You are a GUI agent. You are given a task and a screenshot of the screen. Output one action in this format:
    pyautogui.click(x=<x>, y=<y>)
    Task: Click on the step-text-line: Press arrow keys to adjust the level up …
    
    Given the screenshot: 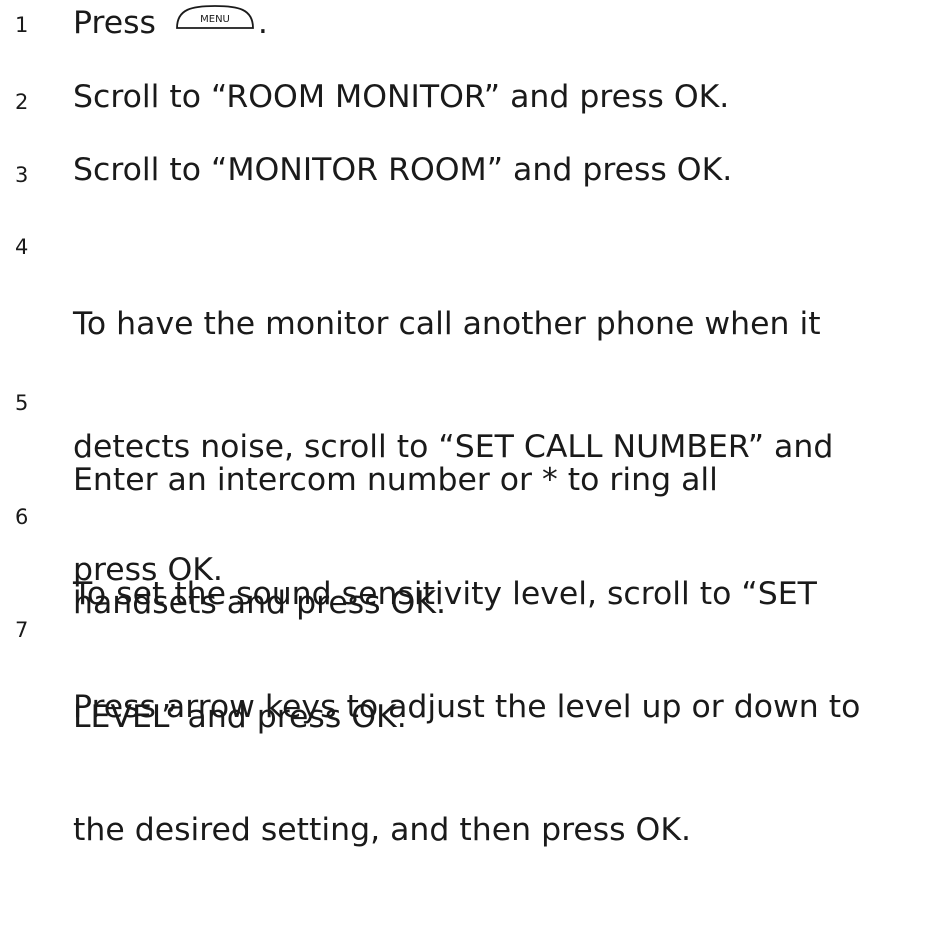 What is the action you would take?
    pyautogui.click(x=467, y=707)
    